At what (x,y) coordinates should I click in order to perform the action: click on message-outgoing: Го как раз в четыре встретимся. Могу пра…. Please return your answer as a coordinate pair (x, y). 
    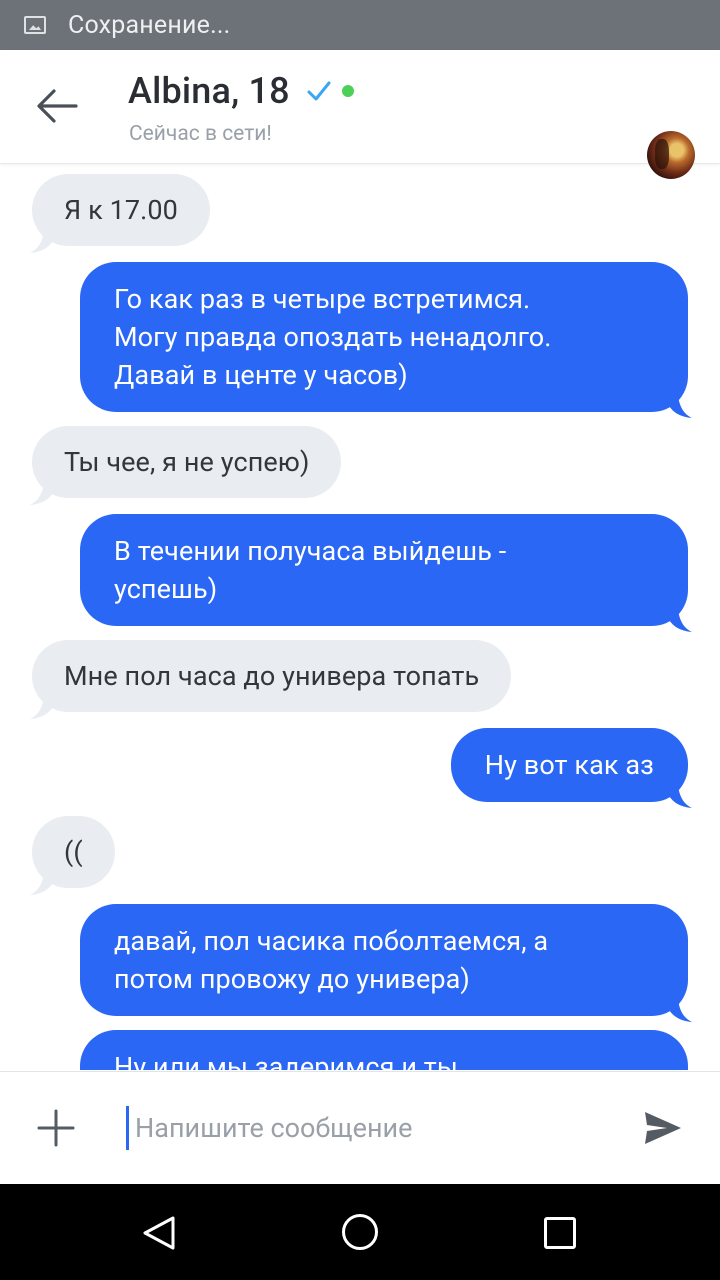
    Looking at the image, I should click on (386, 340).